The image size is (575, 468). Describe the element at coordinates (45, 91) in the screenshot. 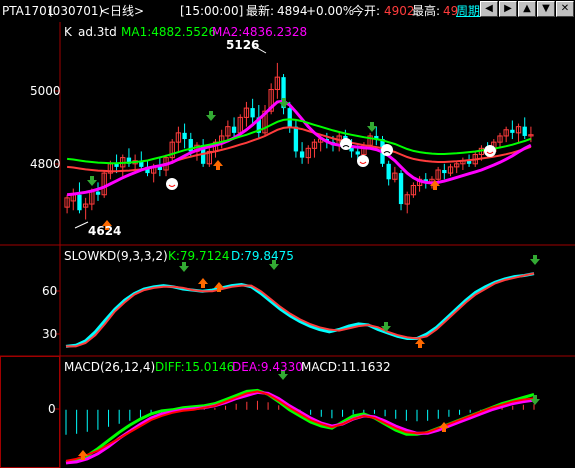

I see `y-tick-5000: 5000` at that location.